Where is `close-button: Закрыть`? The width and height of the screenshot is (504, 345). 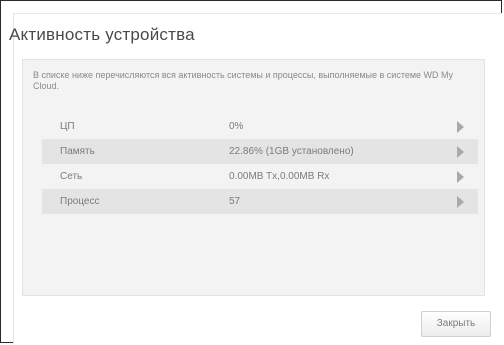 close-button: Закрыть is located at coordinates (456, 324).